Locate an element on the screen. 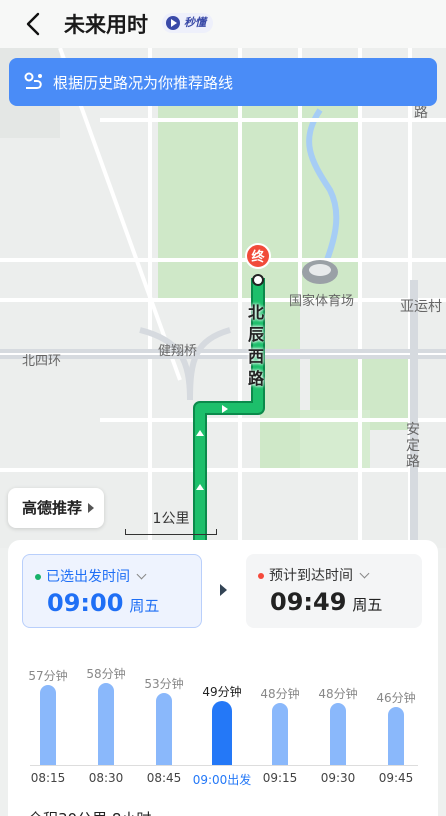  chart-bar-column: 58分钟 08:30 is located at coordinates (106, 730).